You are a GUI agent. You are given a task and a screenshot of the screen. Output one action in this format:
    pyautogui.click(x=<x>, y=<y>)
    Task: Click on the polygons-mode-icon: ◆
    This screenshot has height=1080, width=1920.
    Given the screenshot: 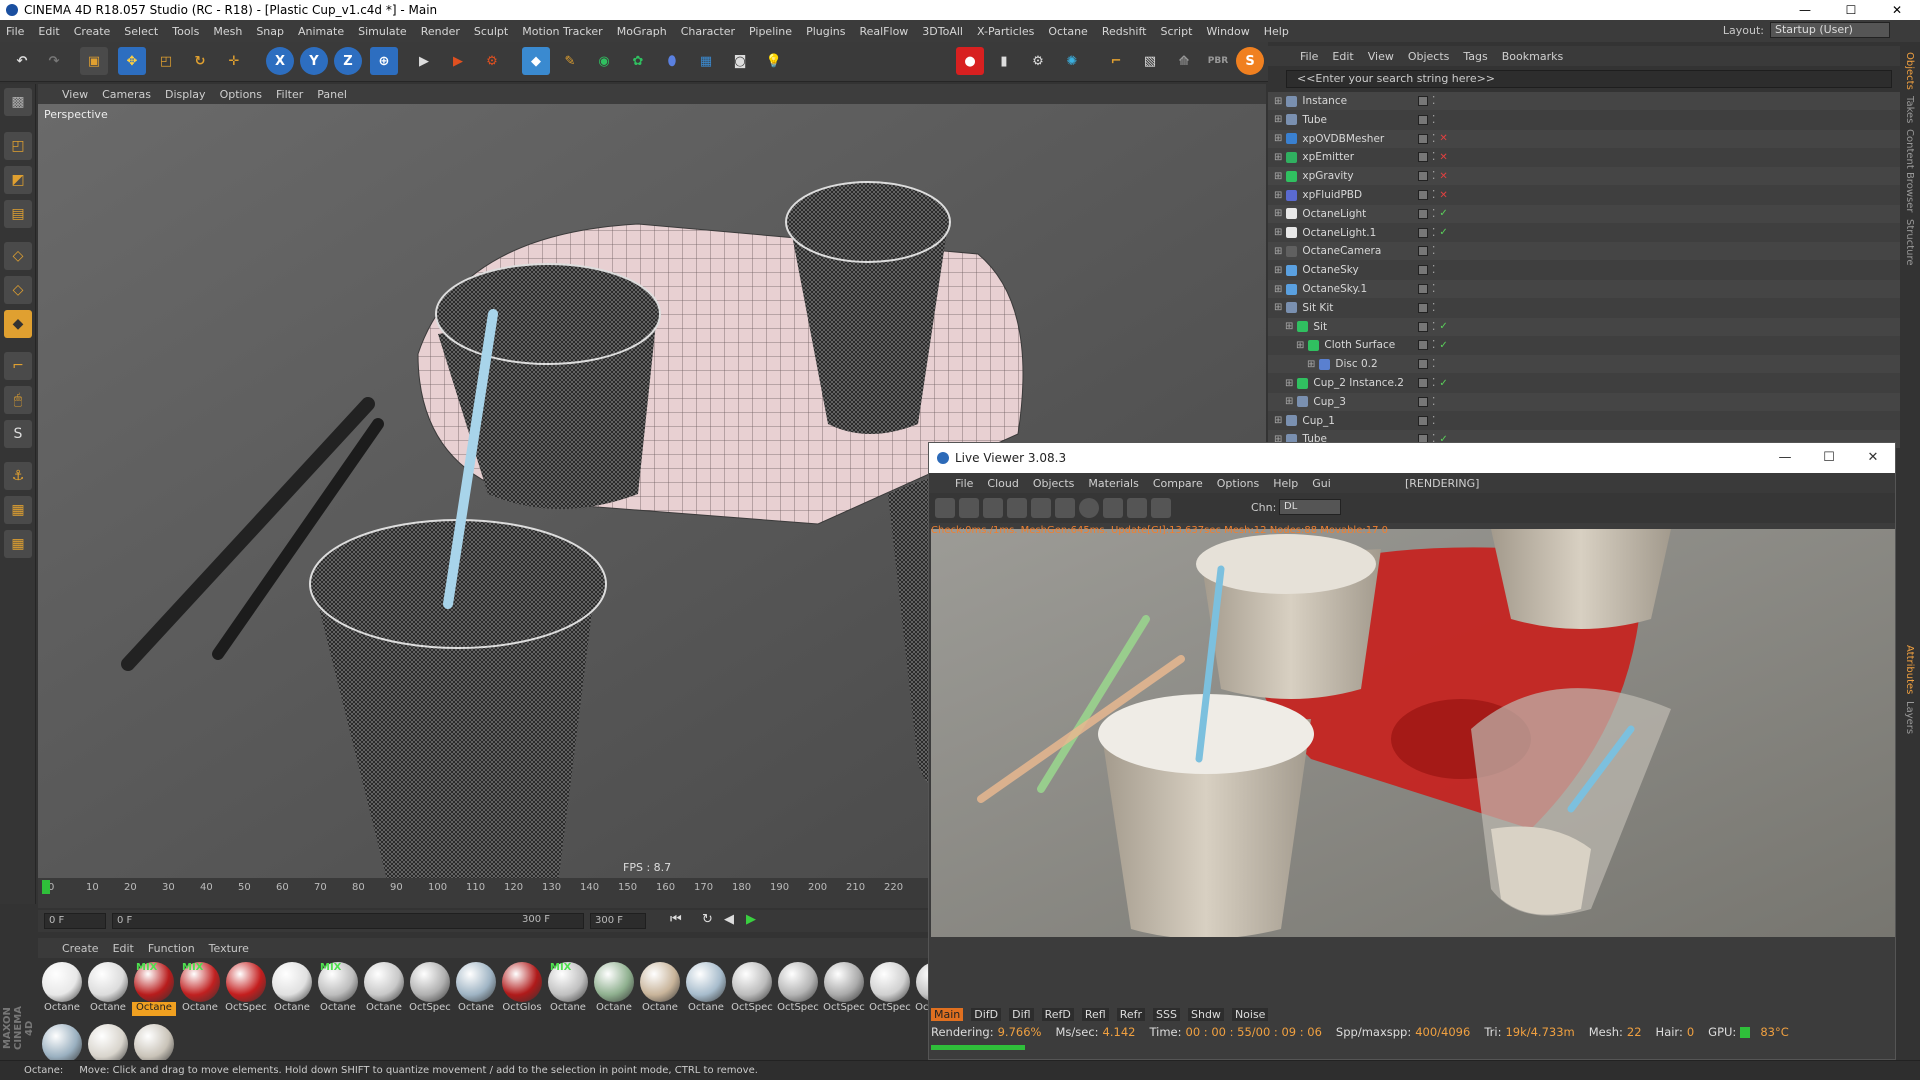 What is the action you would take?
    pyautogui.click(x=18, y=324)
    